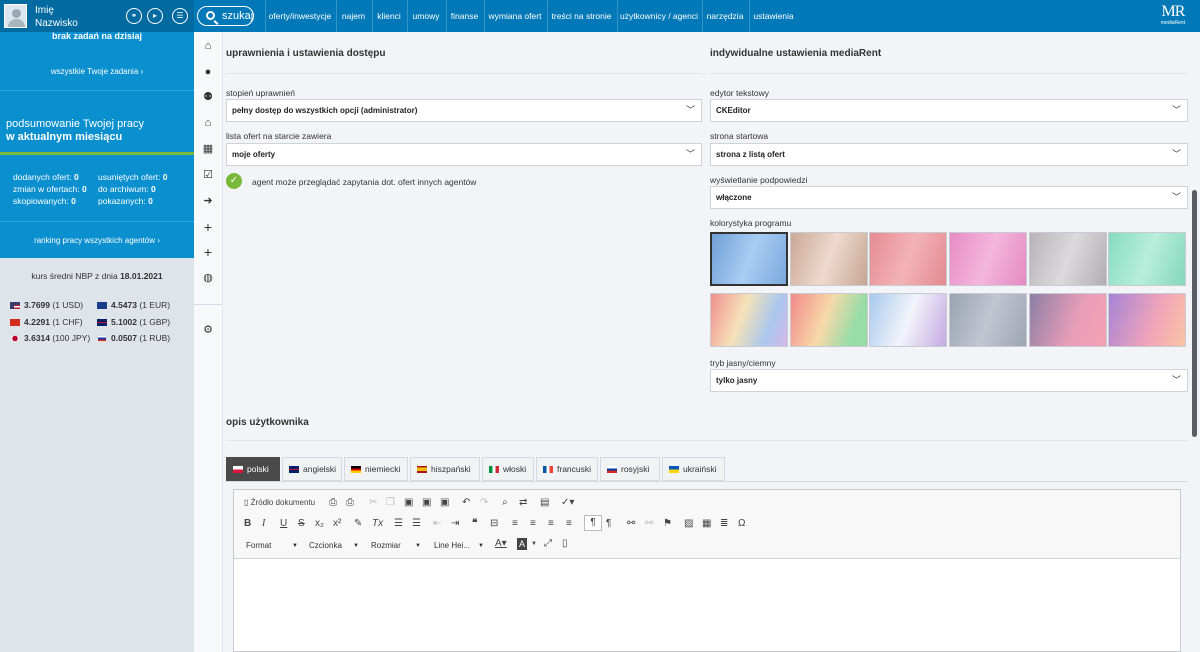 Image resolution: width=1200 pixels, height=652 pixels. What do you see at coordinates (353, 16) in the screenshot?
I see `nav-rent: najem` at bounding box center [353, 16].